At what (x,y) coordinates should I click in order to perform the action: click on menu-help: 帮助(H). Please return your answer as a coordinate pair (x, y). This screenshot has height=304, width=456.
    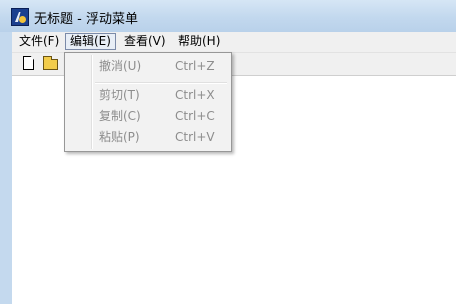
    Looking at the image, I should click on (199, 41).